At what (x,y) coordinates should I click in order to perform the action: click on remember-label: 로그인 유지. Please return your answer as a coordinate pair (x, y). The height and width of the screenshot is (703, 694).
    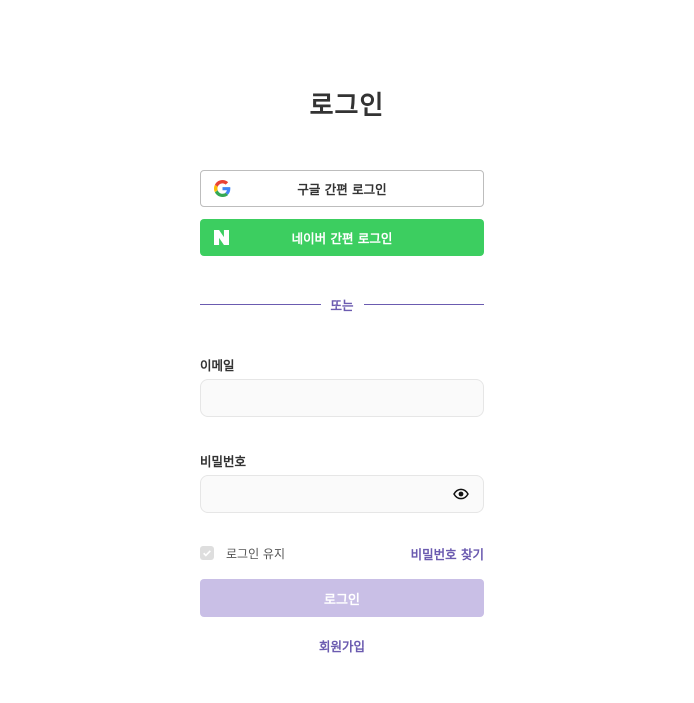
    Looking at the image, I should click on (256, 553).